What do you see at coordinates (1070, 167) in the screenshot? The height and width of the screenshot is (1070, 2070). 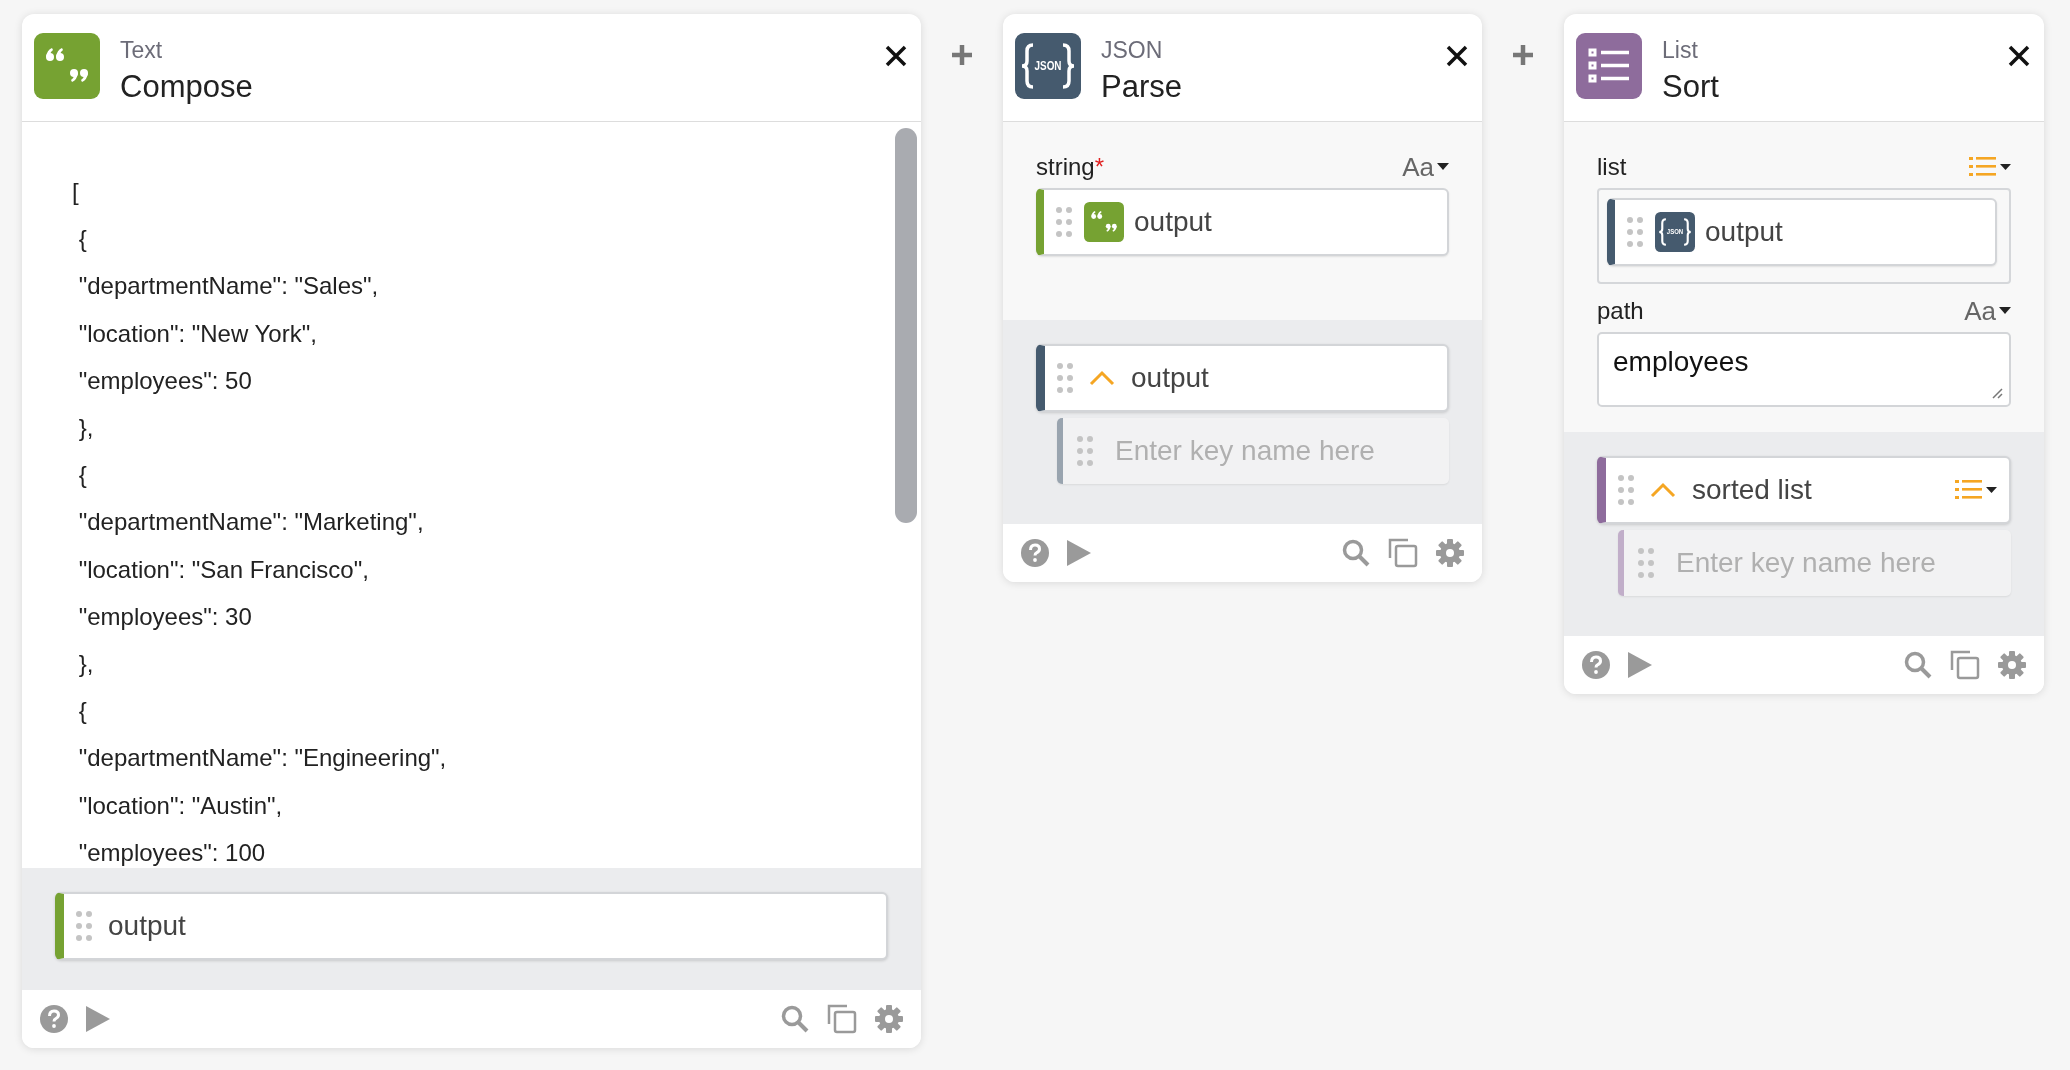 I see `field-label: string*` at bounding box center [1070, 167].